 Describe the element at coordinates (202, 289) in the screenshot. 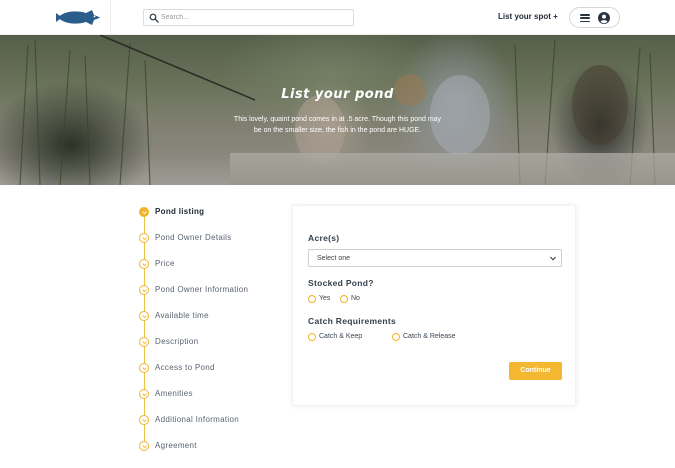

I see `step-label: Pond Owner Information` at that location.